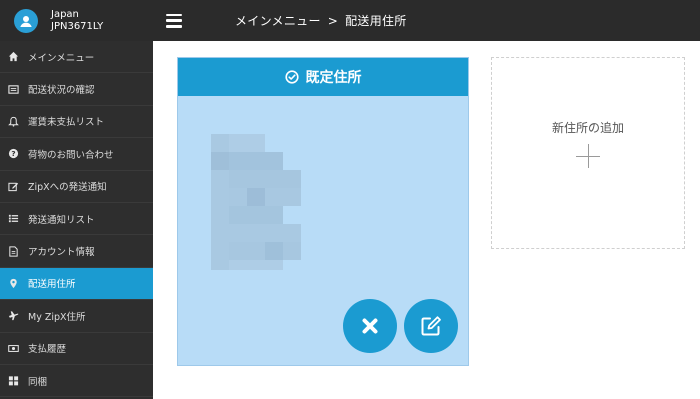  I want to click on sidebar-item-label: 配送用住所, so click(52, 285).